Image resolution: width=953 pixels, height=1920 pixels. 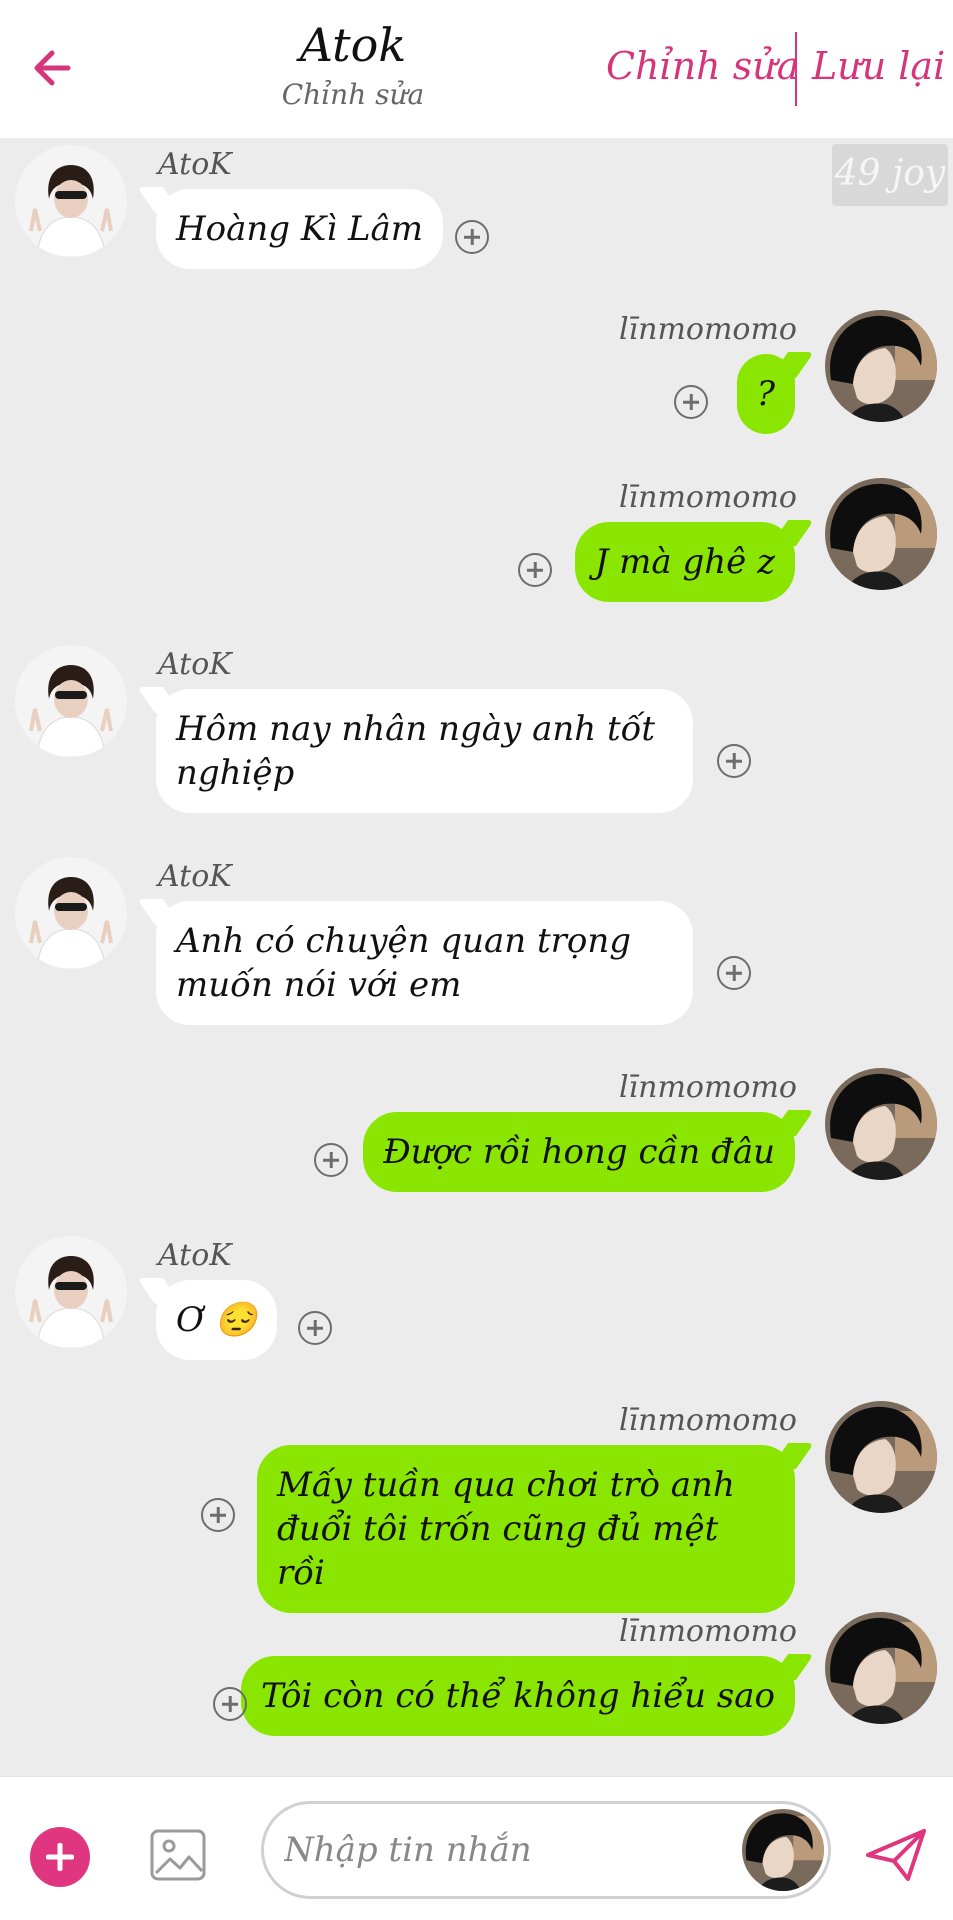 I want to click on message-input, so click(x=504, y=1850).